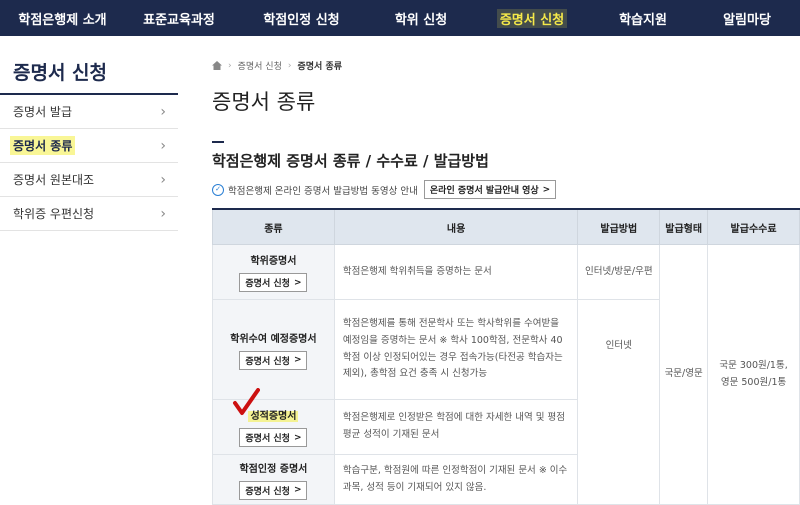 The height and width of the screenshot is (505, 800). I want to click on sidebar-menu: 증명서 발급 › 증명서 종류 › 증명서 원본대조 › 학위증 우편신청 ›, so click(89, 163).